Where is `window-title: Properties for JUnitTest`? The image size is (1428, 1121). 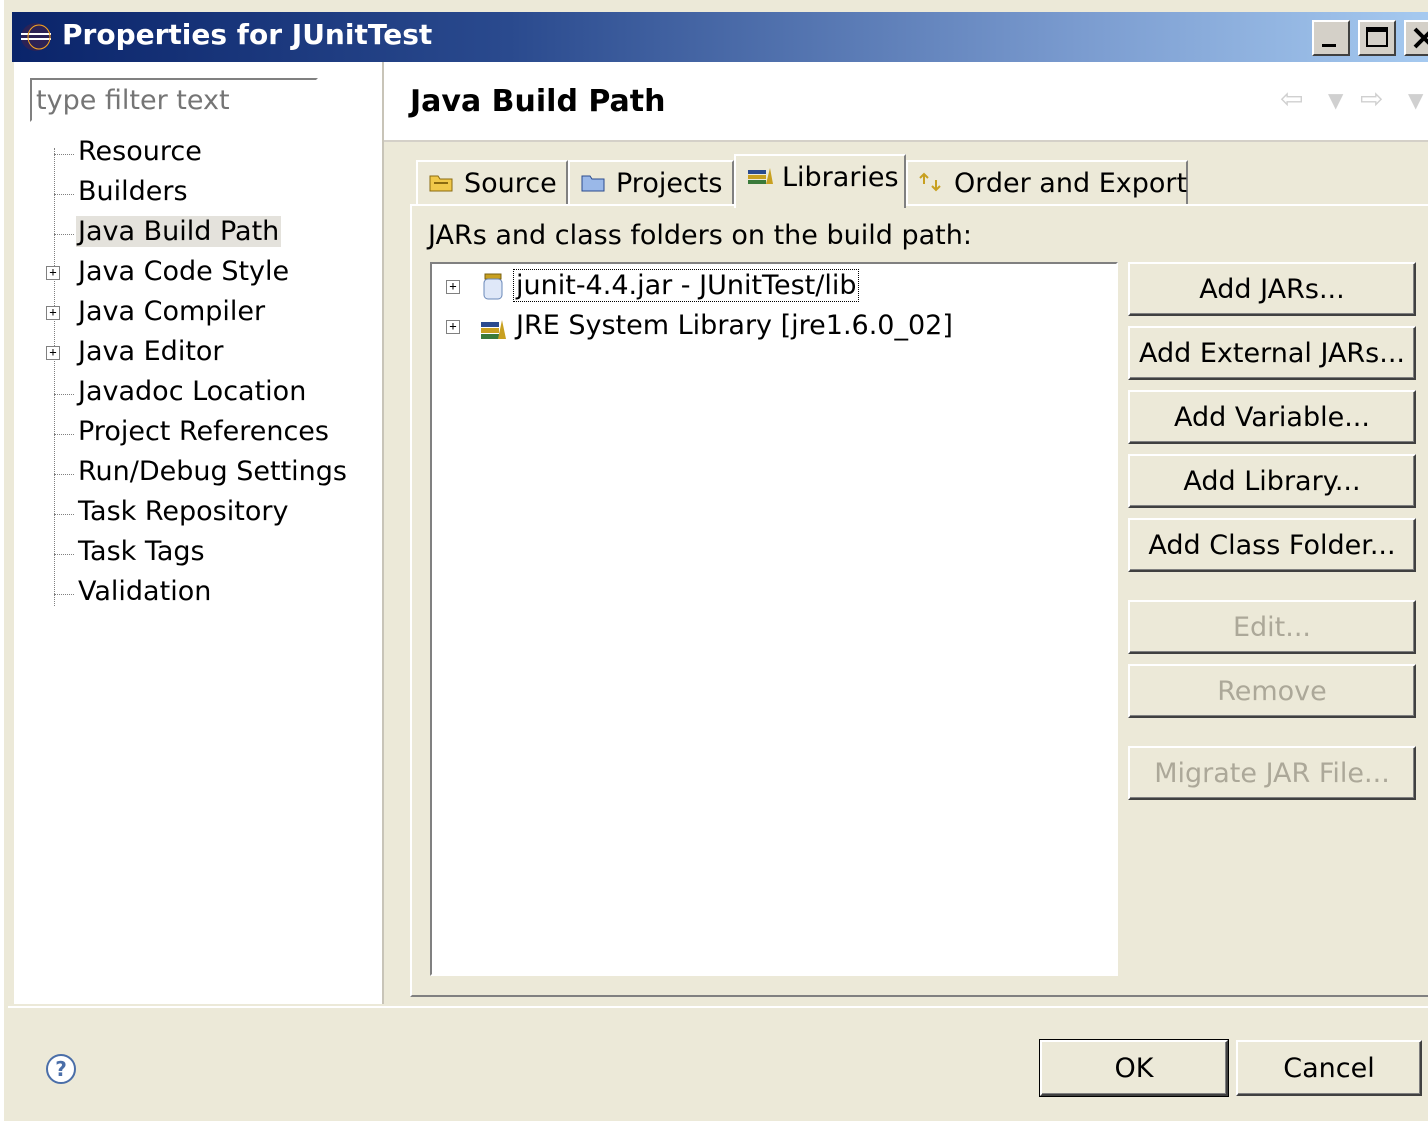
window-title: Properties for JUnitTest is located at coordinates (247, 34).